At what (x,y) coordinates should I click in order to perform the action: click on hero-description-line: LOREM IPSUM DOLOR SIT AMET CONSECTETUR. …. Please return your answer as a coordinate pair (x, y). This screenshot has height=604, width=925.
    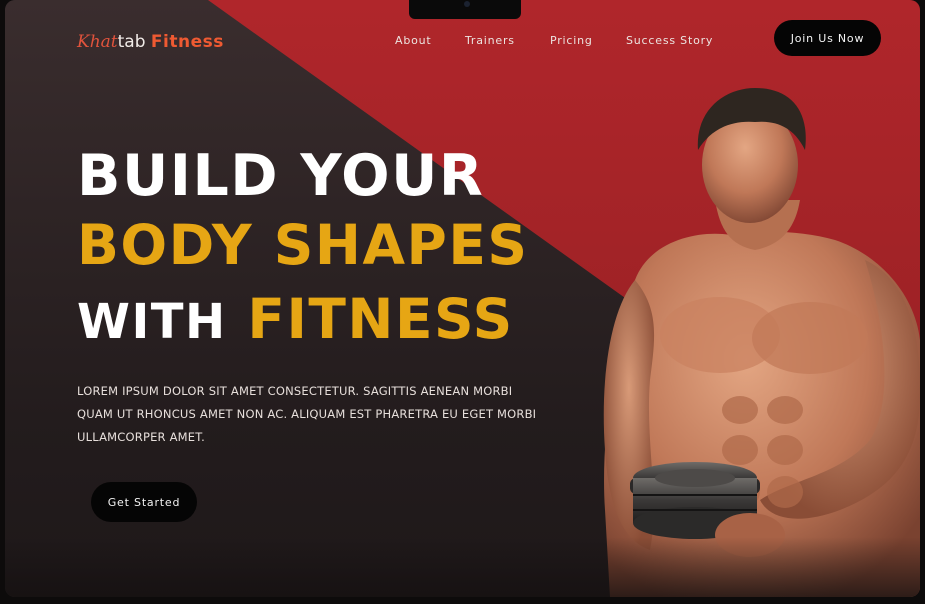
    Looking at the image, I should click on (295, 391).